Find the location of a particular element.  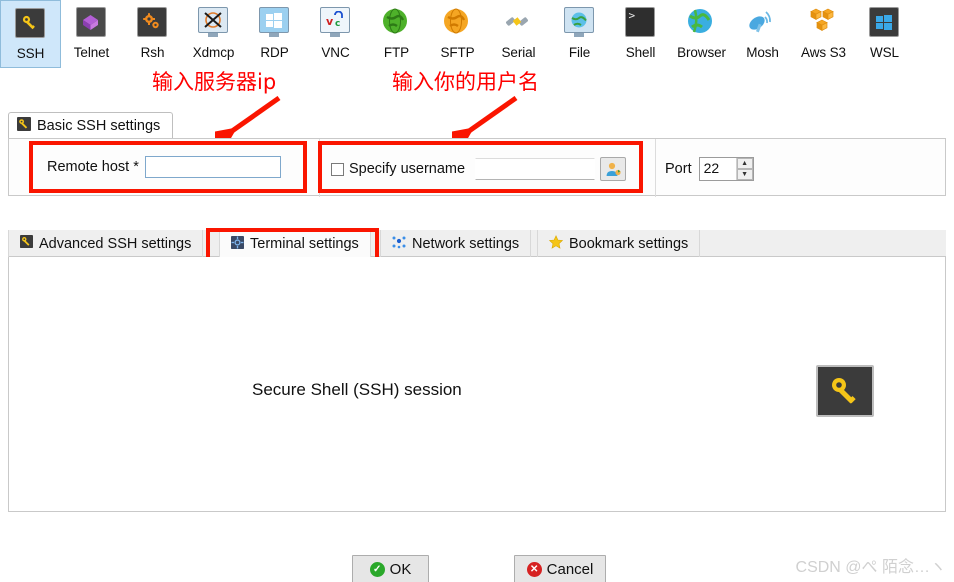

key-large-icon is located at coordinates (845, 391).